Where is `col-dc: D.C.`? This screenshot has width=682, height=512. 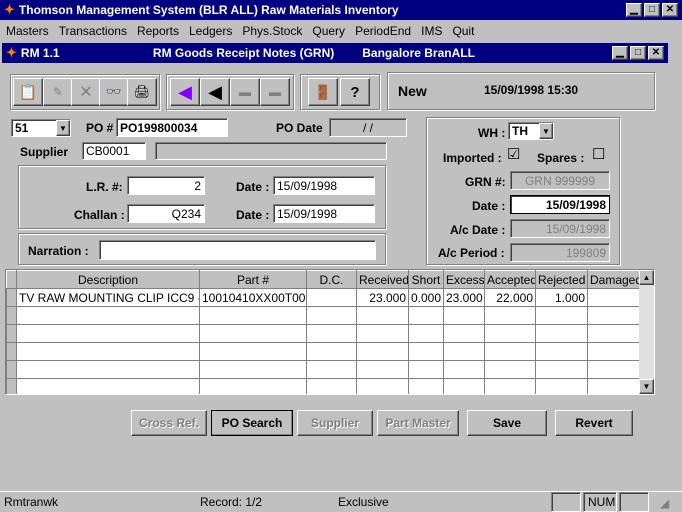 col-dc: D.C. is located at coordinates (331, 279).